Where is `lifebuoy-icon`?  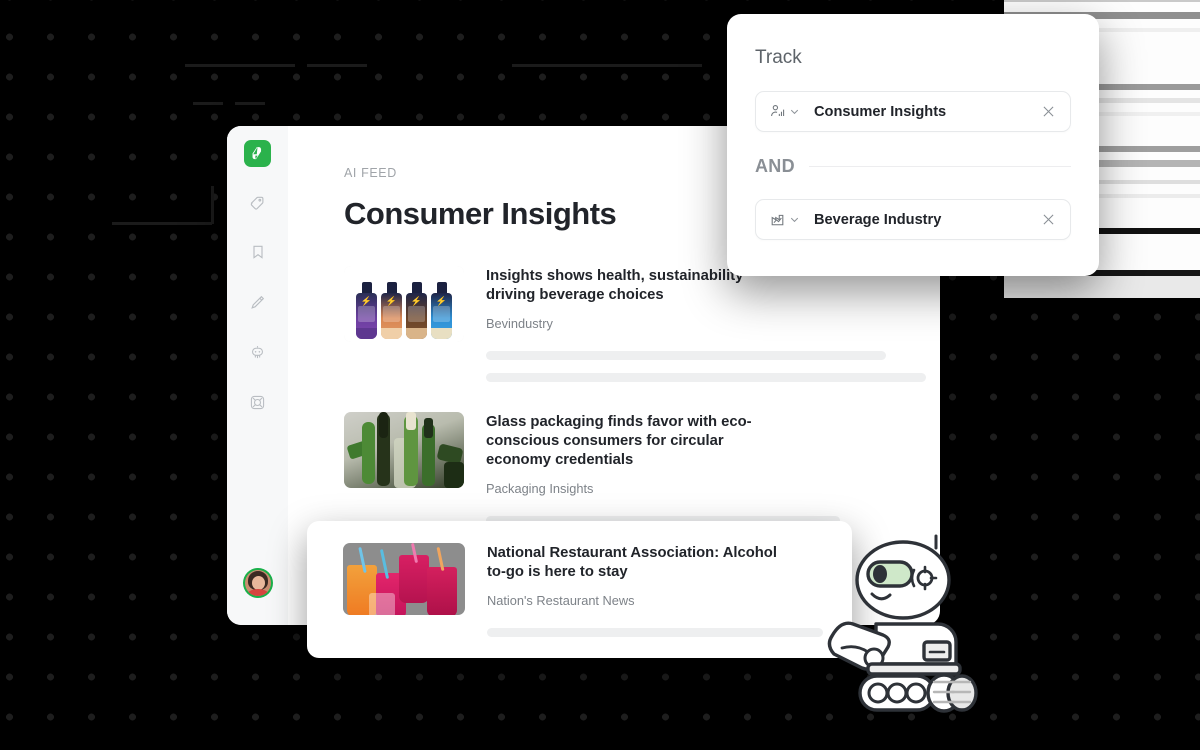
lifebuoy-icon is located at coordinates (257, 402).